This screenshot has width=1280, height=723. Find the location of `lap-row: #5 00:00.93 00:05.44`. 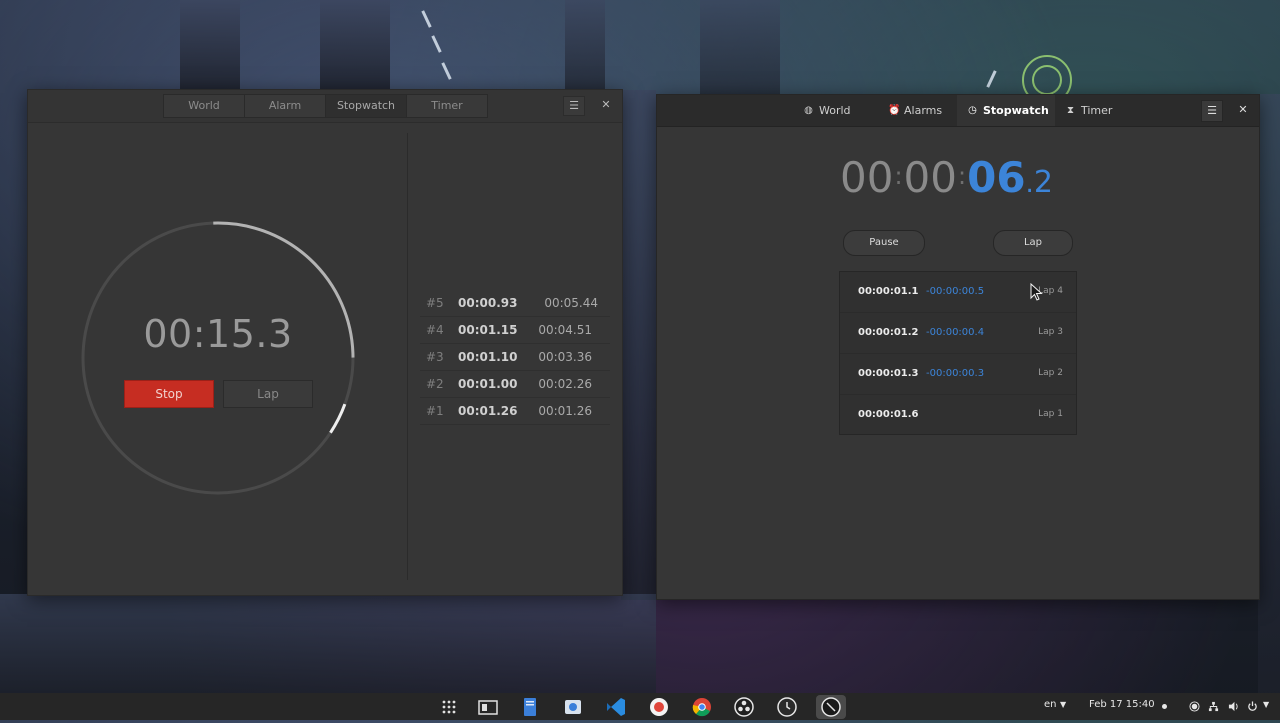

lap-row: #5 00:00.93 00:05.44 is located at coordinates (515, 303).